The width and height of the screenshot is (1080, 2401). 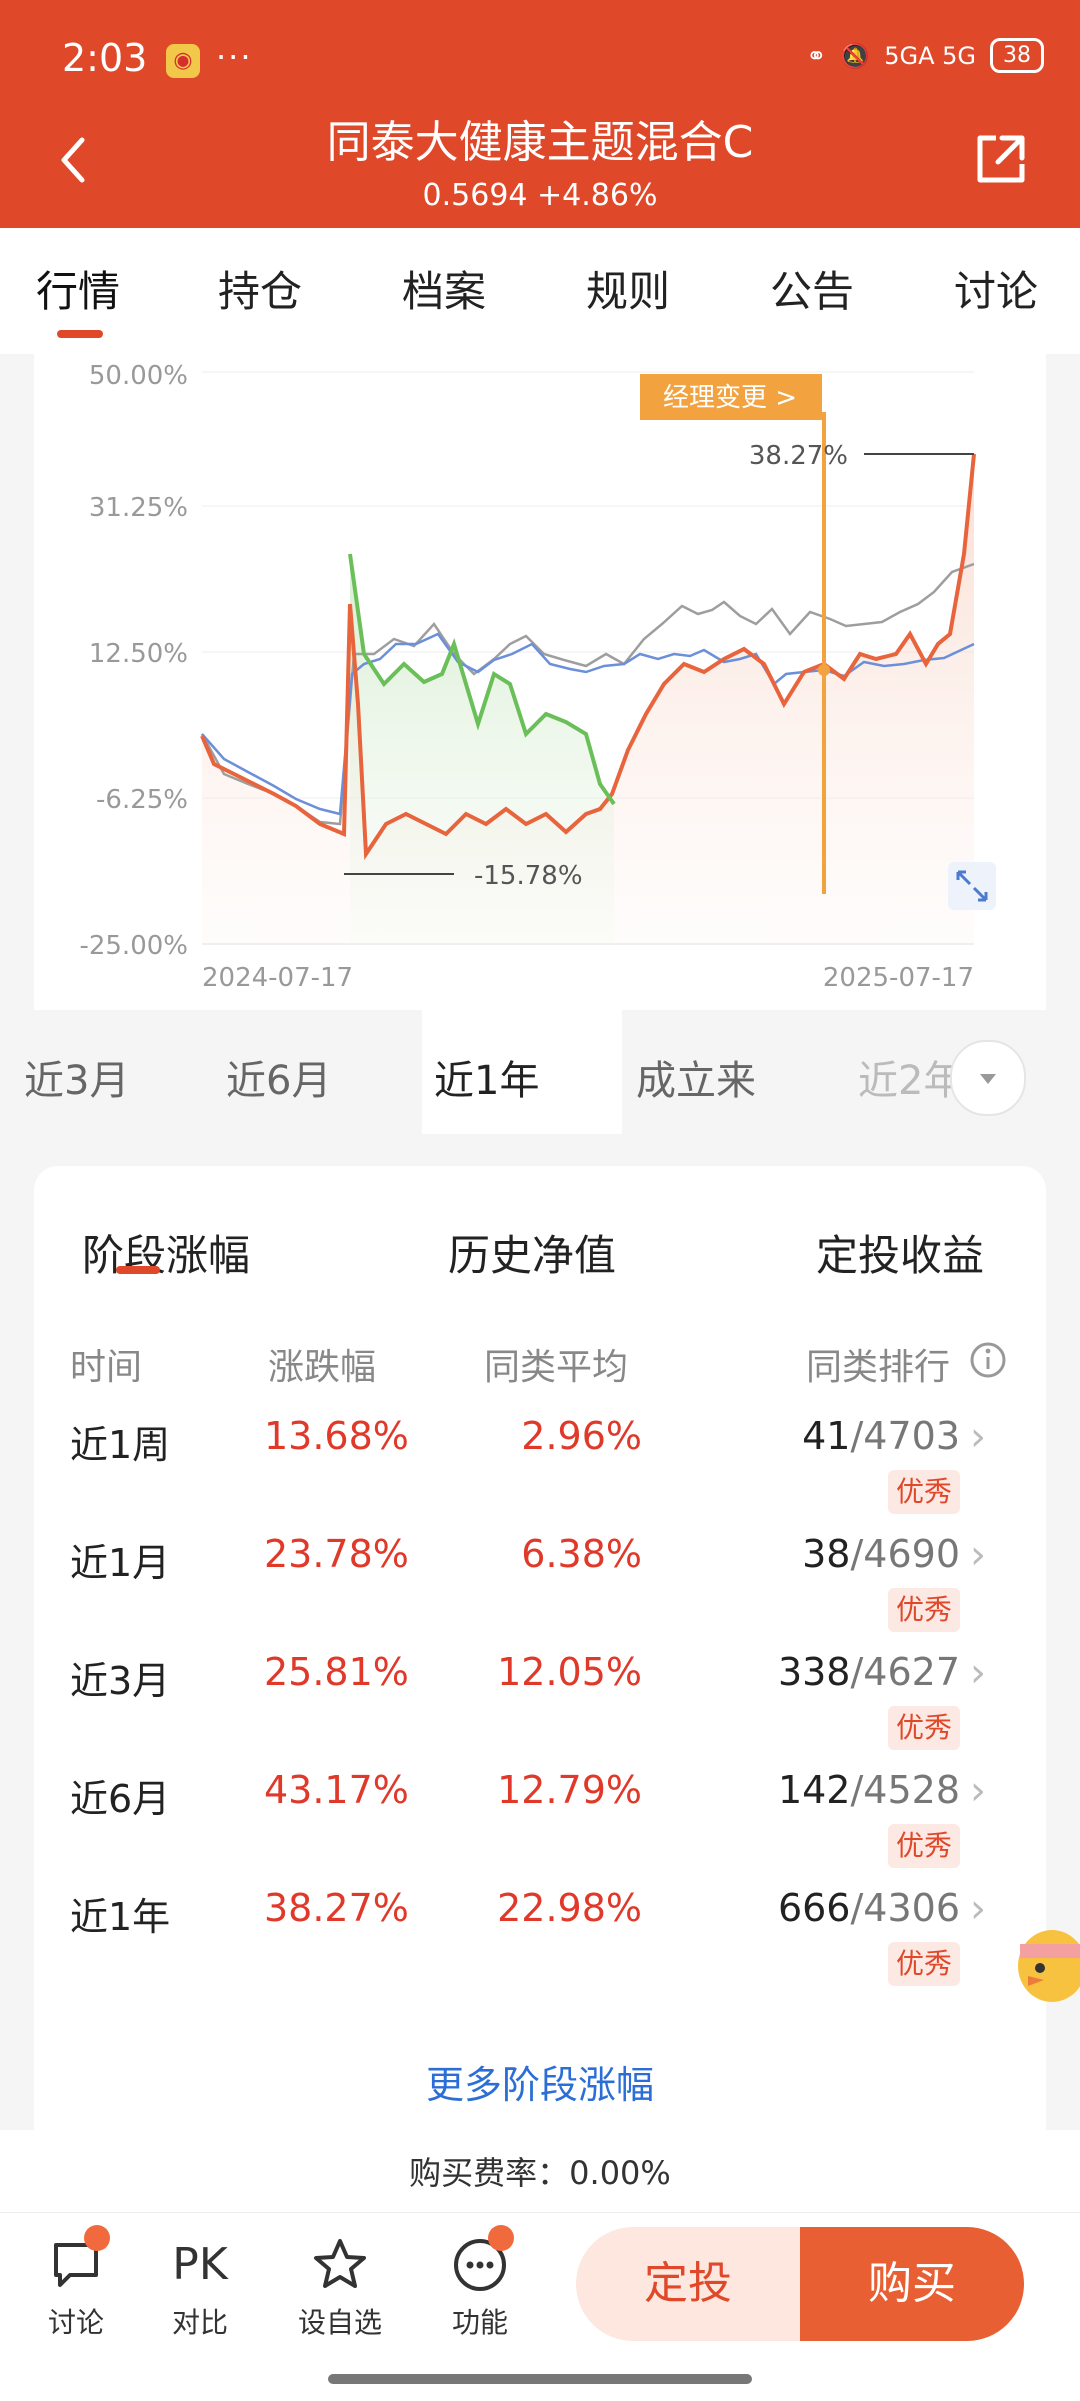 I want to click on mascot-icon, so click(x=1045, y=1960).